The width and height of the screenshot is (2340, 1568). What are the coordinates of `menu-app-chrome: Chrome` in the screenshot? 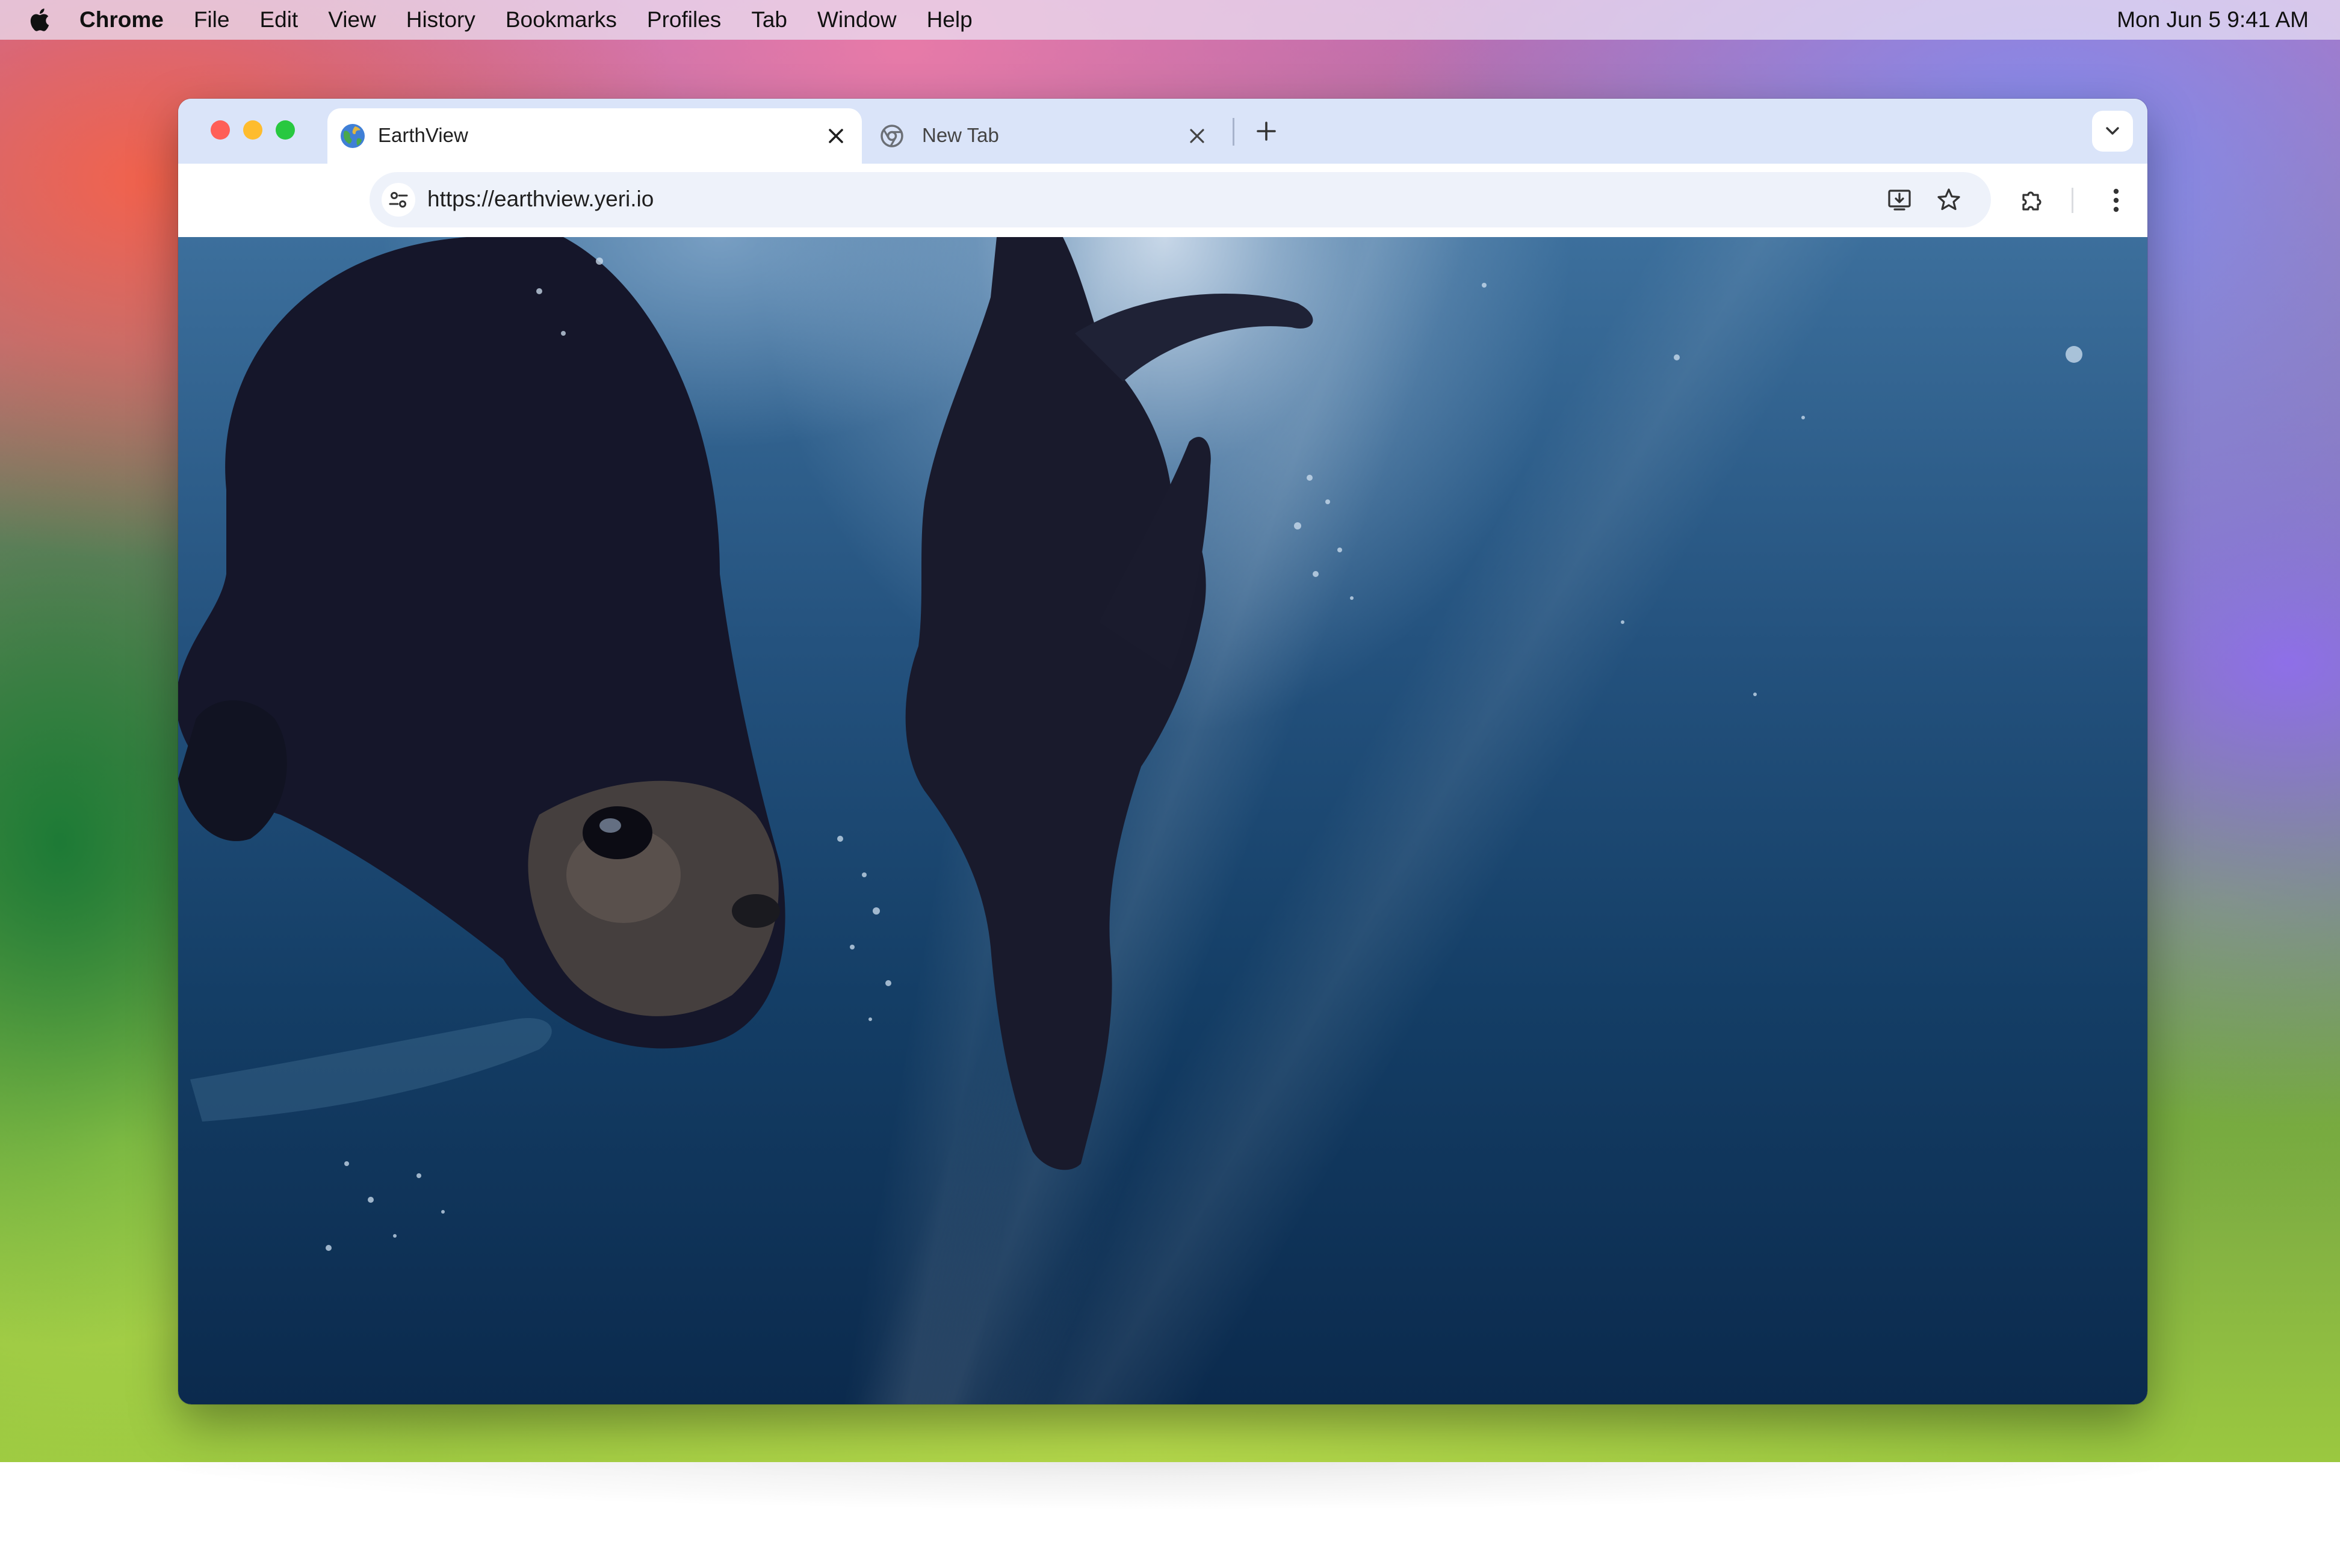 It's located at (121, 19).